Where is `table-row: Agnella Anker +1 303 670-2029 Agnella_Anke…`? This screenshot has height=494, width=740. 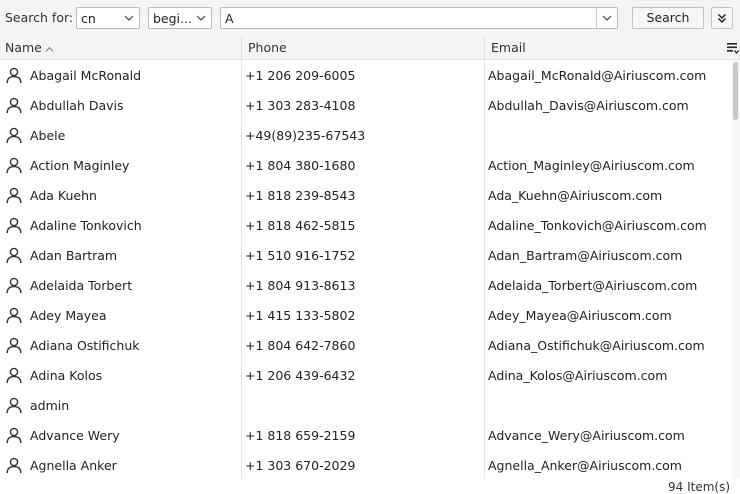 table-row: Agnella Anker +1 303 670-2029 Agnella_Anke… is located at coordinates (366, 465).